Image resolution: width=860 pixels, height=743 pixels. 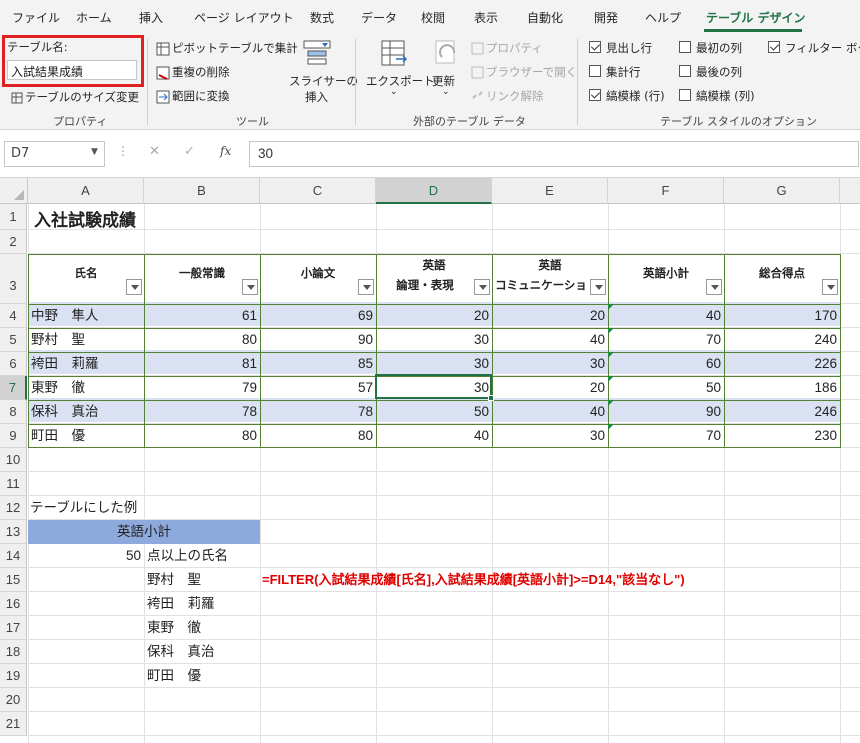 What do you see at coordinates (318, 388) in the screenshot?
I see `score-cell: 57` at bounding box center [318, 388].